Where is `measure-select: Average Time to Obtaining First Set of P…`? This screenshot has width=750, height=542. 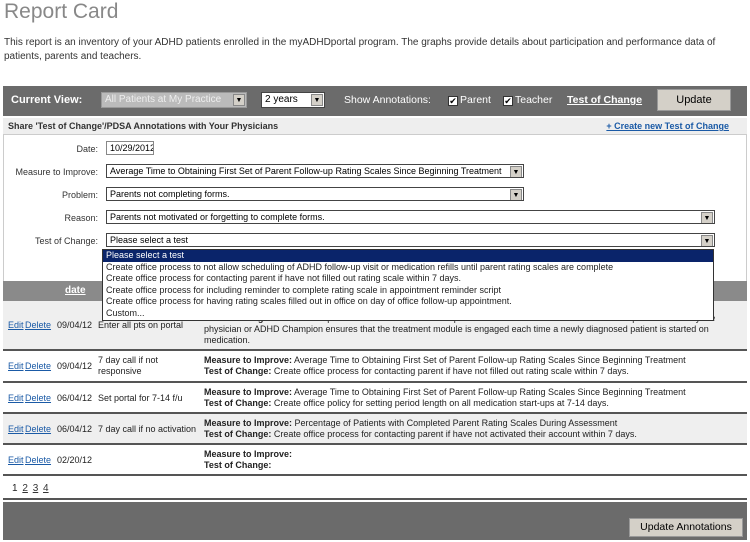
measure-select: Average Time to Obtaining First Set of P… is located at coordinates (315, 171).